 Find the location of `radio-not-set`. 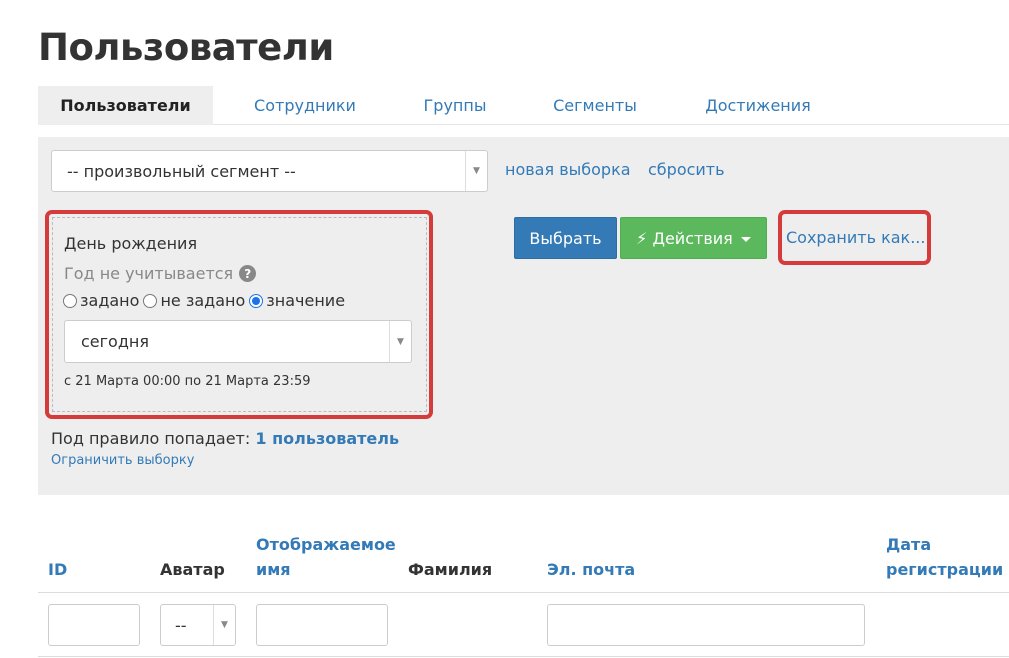

radio-not-set is located at coordinates (150, 300).